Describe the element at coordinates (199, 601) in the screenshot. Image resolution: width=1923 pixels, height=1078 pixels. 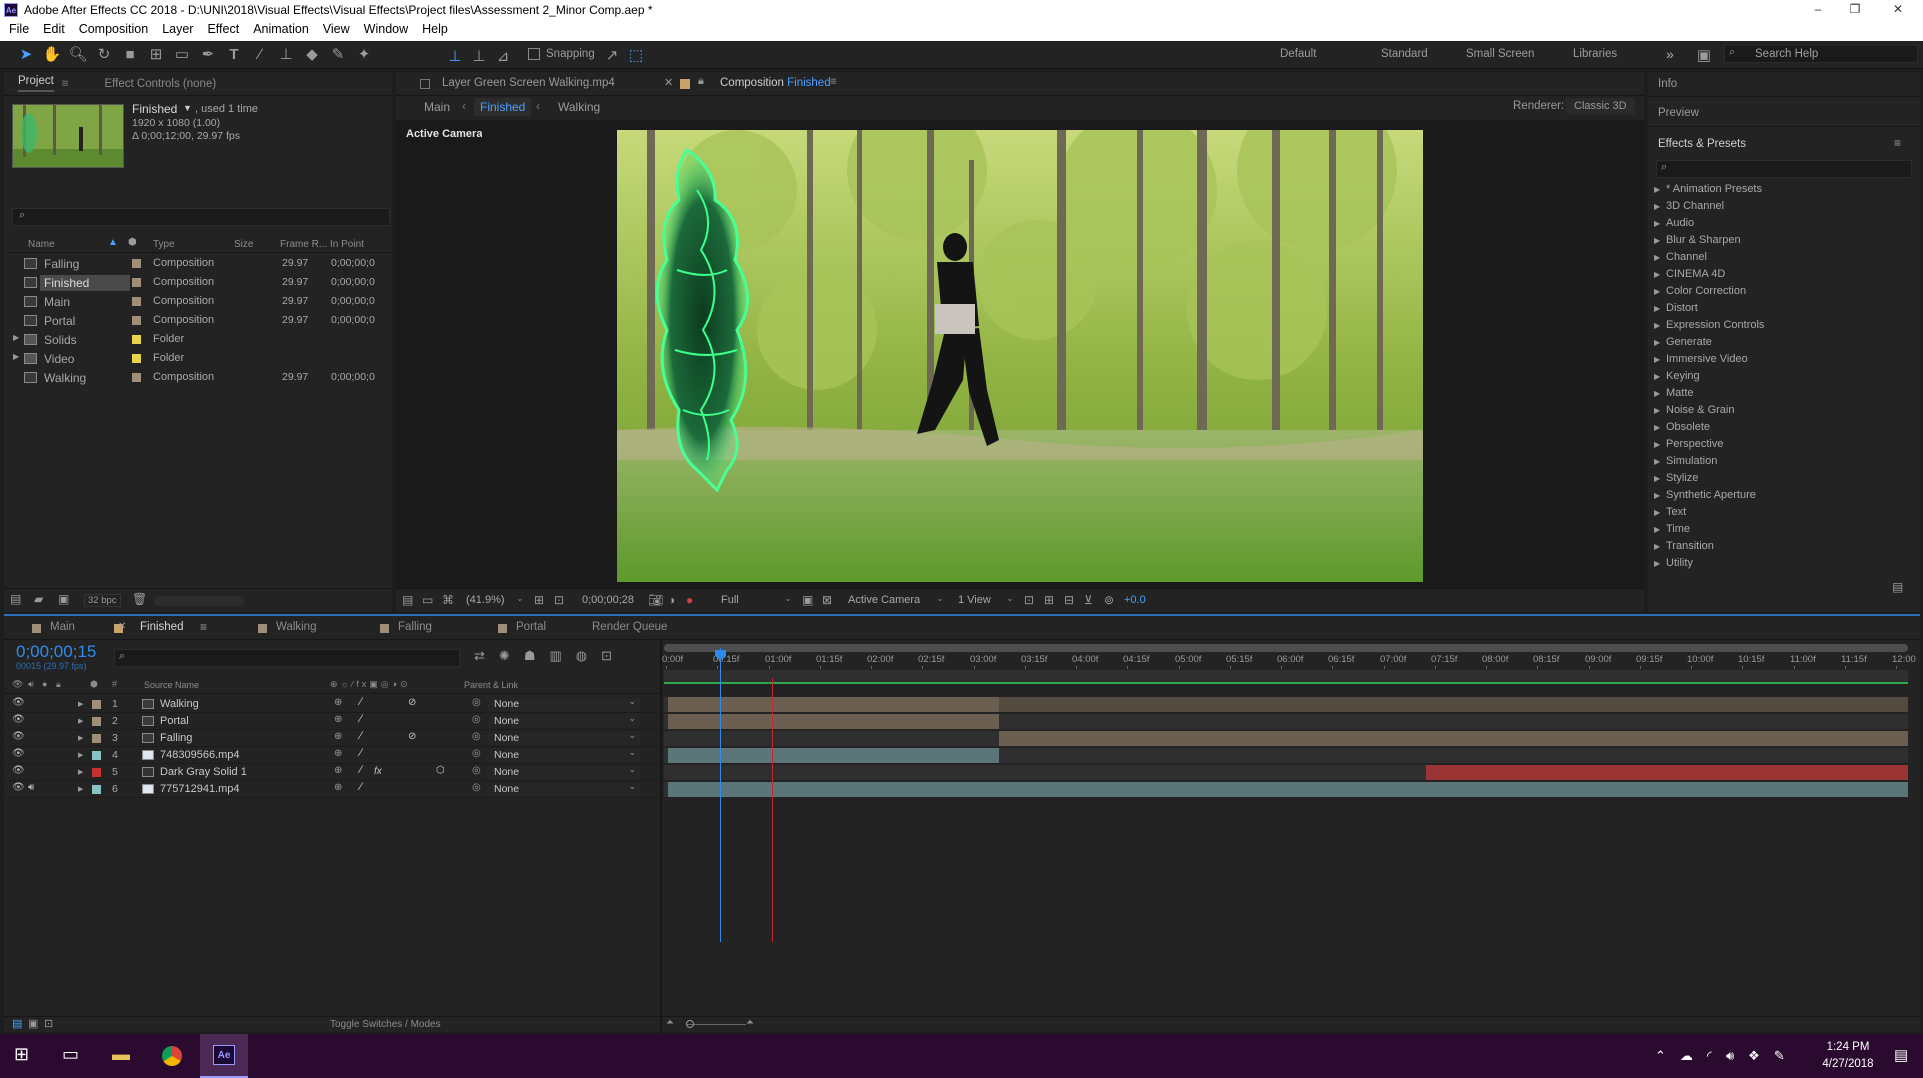
I see `thumbnail-slider` at that location.